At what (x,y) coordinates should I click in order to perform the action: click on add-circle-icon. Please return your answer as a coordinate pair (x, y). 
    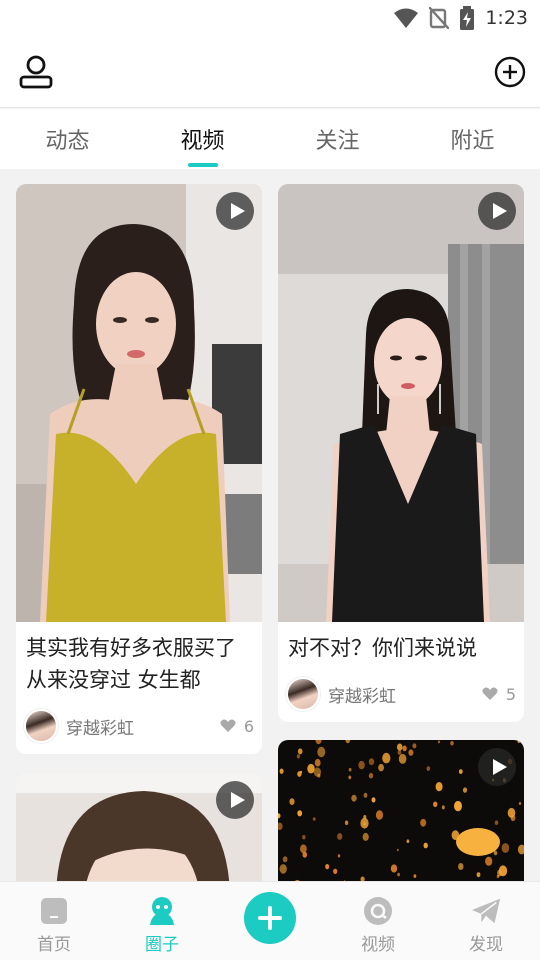
    Looking at the image, I should click on (510, 72).